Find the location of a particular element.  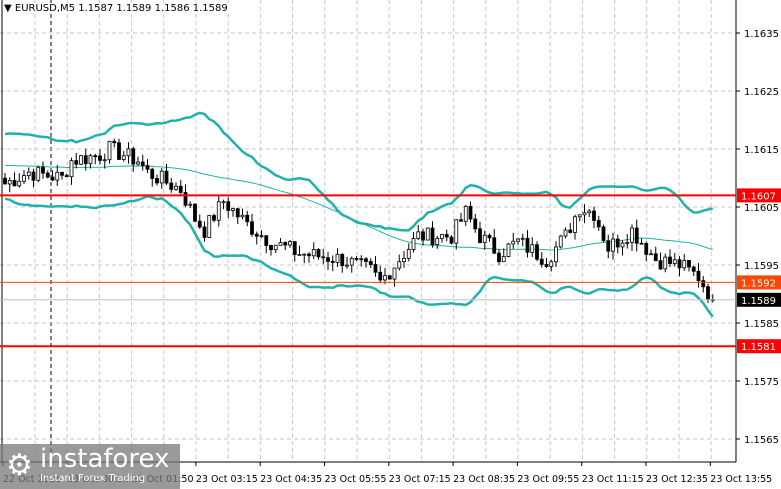

logo-tagline: Instant Forex Trading is located at coordinates (93, 478).